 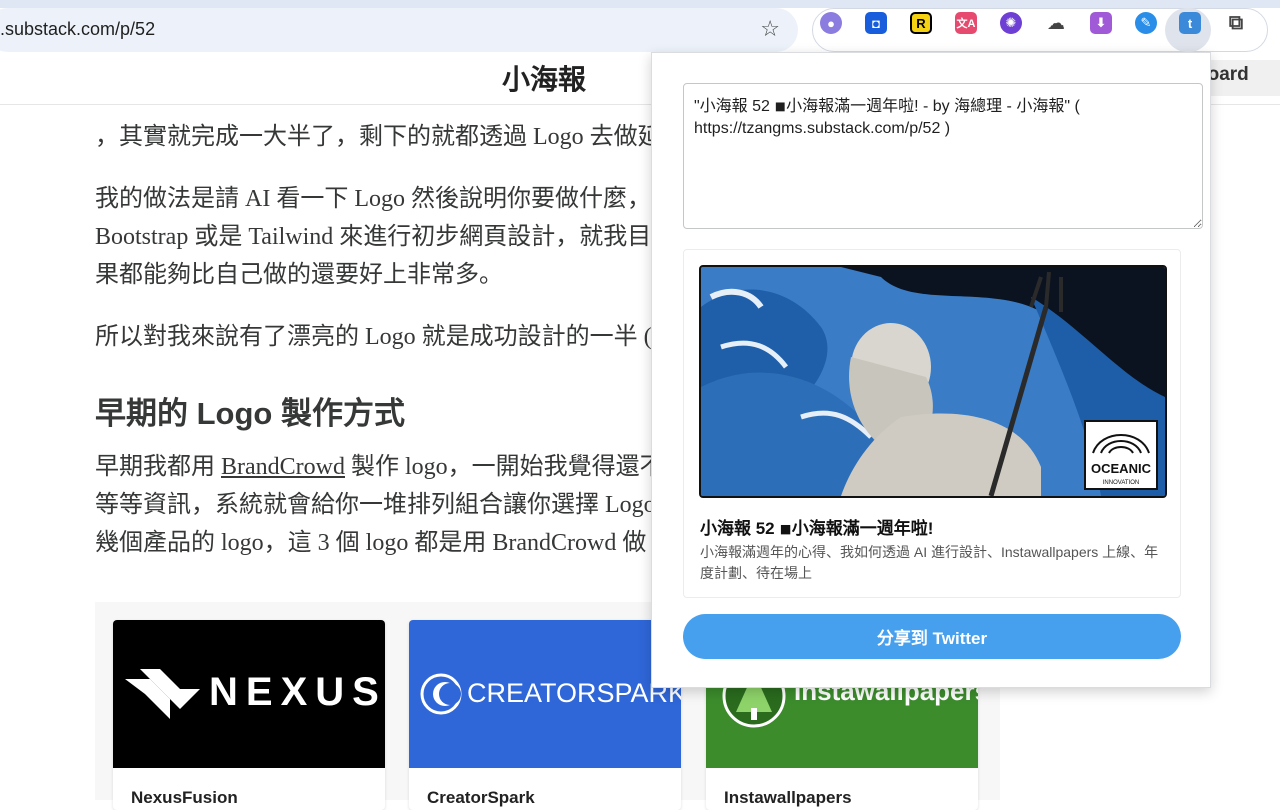 I want to click on poseidon-illustration: OCEANIC INNOVATION, so click(x=933, y=381).